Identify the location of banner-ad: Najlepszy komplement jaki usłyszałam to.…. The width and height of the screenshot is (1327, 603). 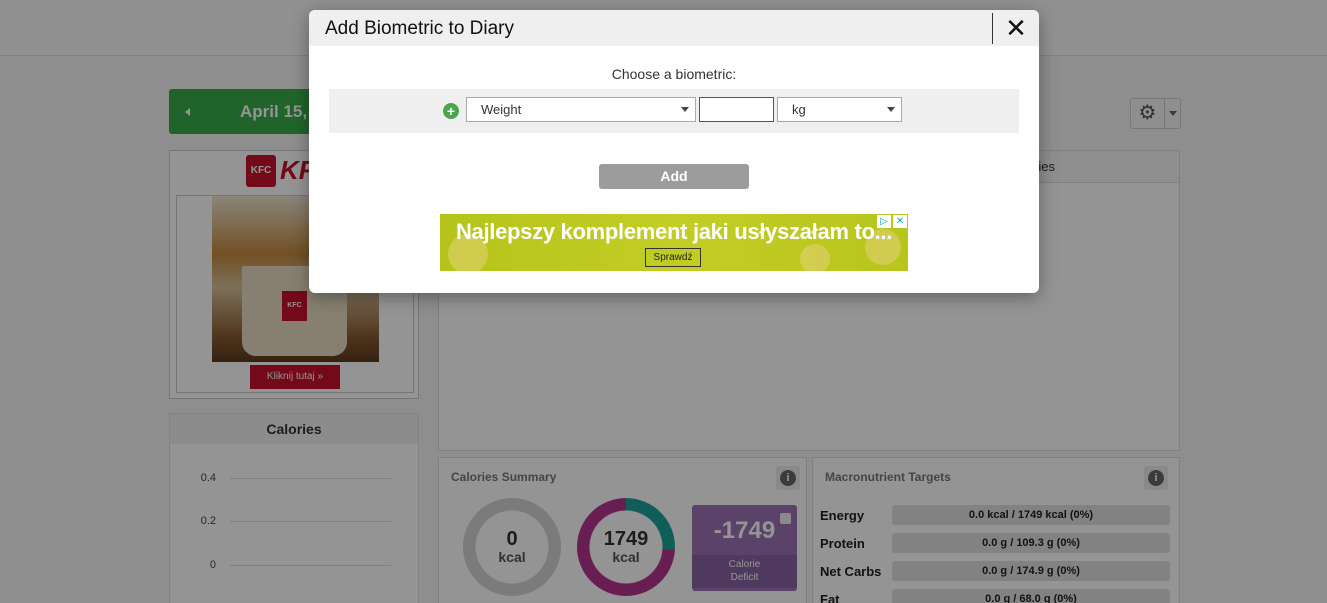
(674, 242).